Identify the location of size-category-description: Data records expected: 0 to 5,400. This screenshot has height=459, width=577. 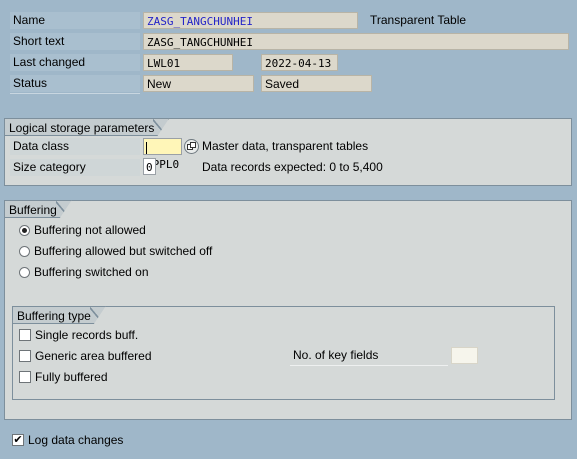
(292, 167).